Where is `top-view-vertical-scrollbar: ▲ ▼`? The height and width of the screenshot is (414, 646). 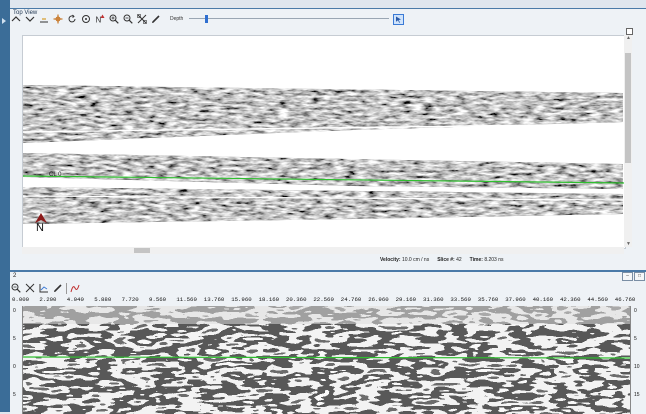 top-view-vertical-scrollbar: ▲ ▼ is located at coordinates (628, 141).